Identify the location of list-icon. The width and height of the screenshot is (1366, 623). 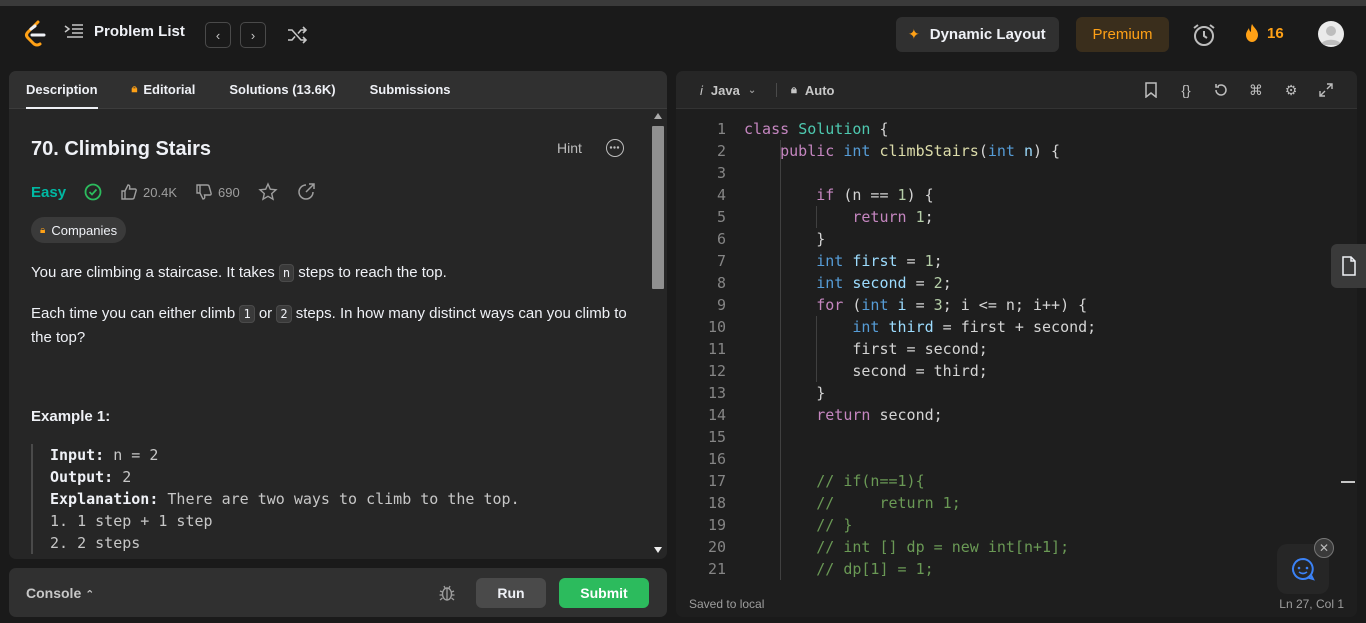
(73, 31).